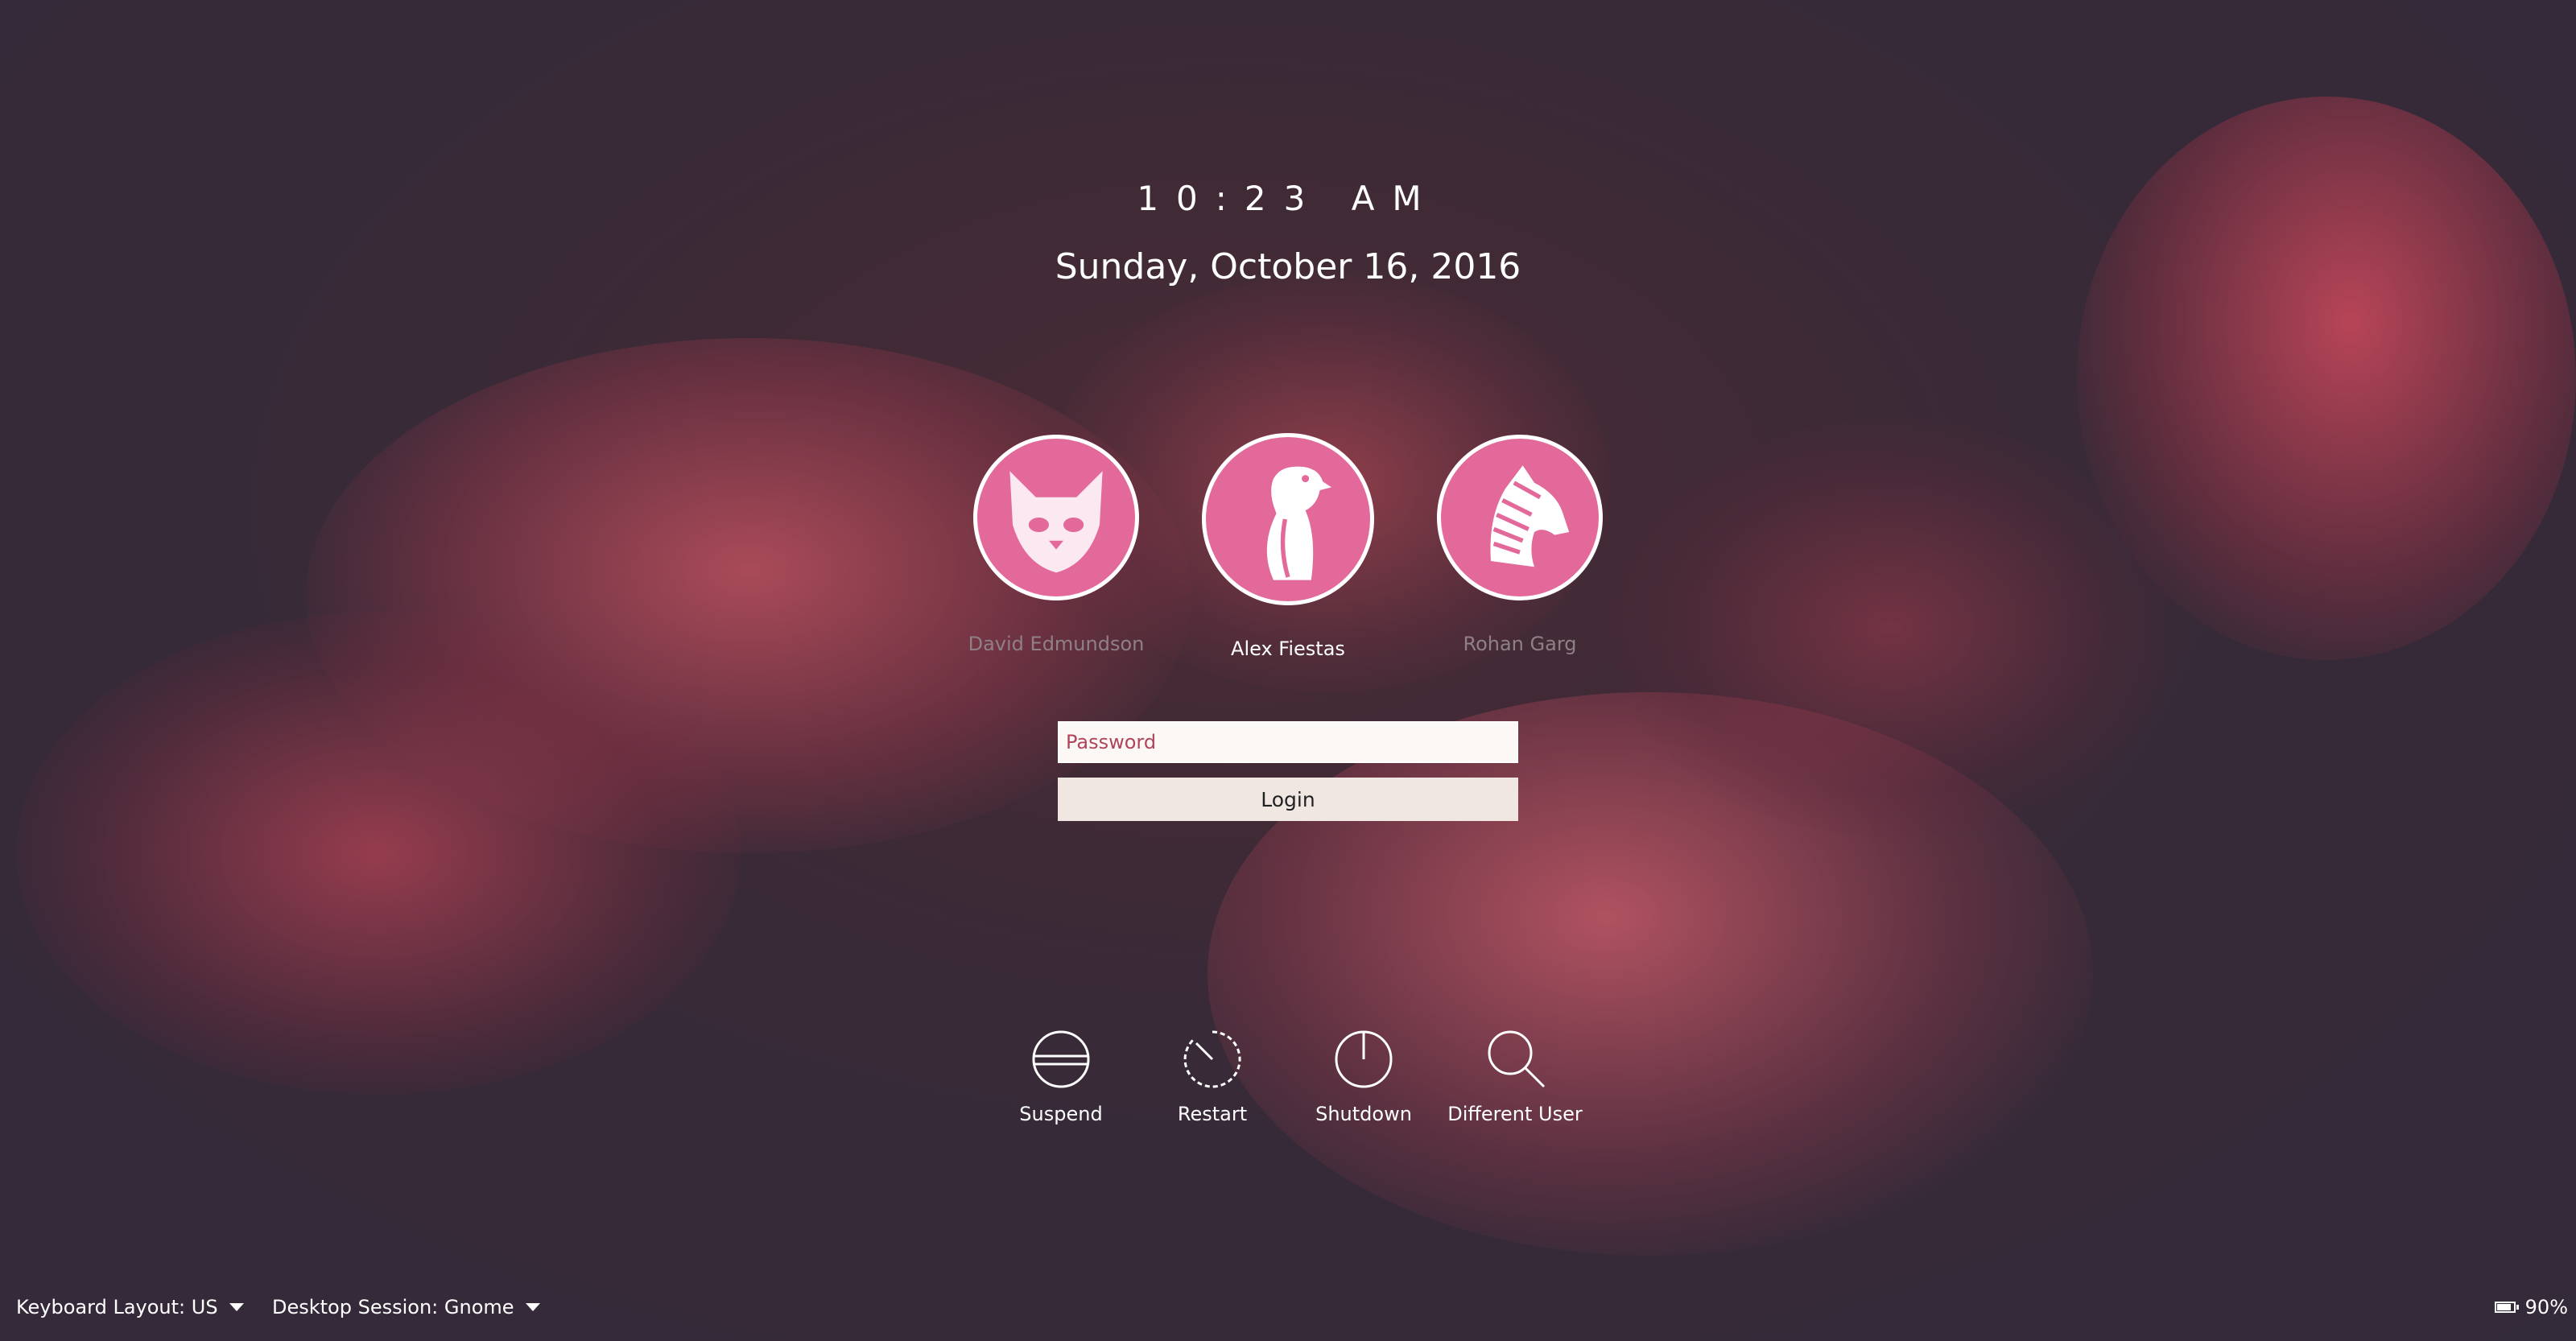 The image size is (2576, 1341). What do you see at coordinates (1288, 198) in the screenshot?
I see `clock-time: 10:23 AM` at bounding box center [1288, 198].